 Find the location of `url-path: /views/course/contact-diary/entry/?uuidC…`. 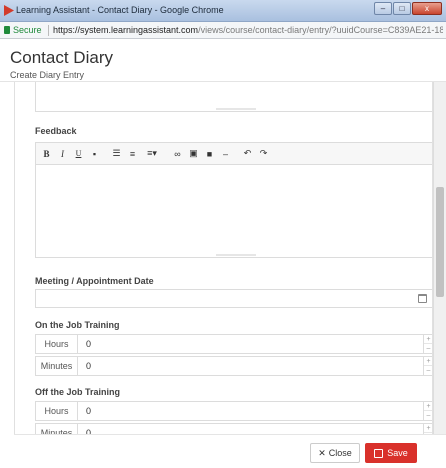

url-path: /views/course/contact-diary/entry/?uuidC… is located at coordinates (320, 30).